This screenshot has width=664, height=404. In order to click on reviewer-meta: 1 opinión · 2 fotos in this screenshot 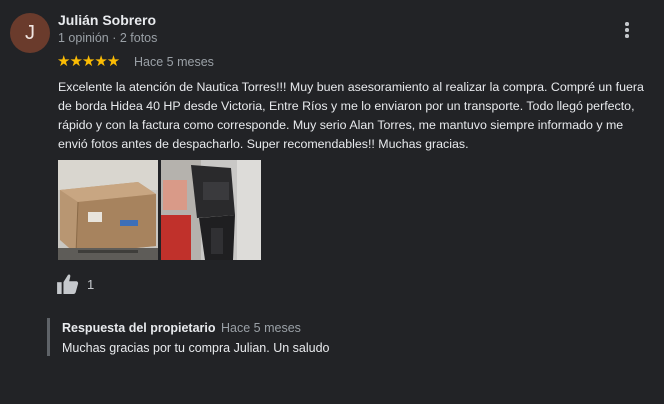, I will do `click(108, 38)`.